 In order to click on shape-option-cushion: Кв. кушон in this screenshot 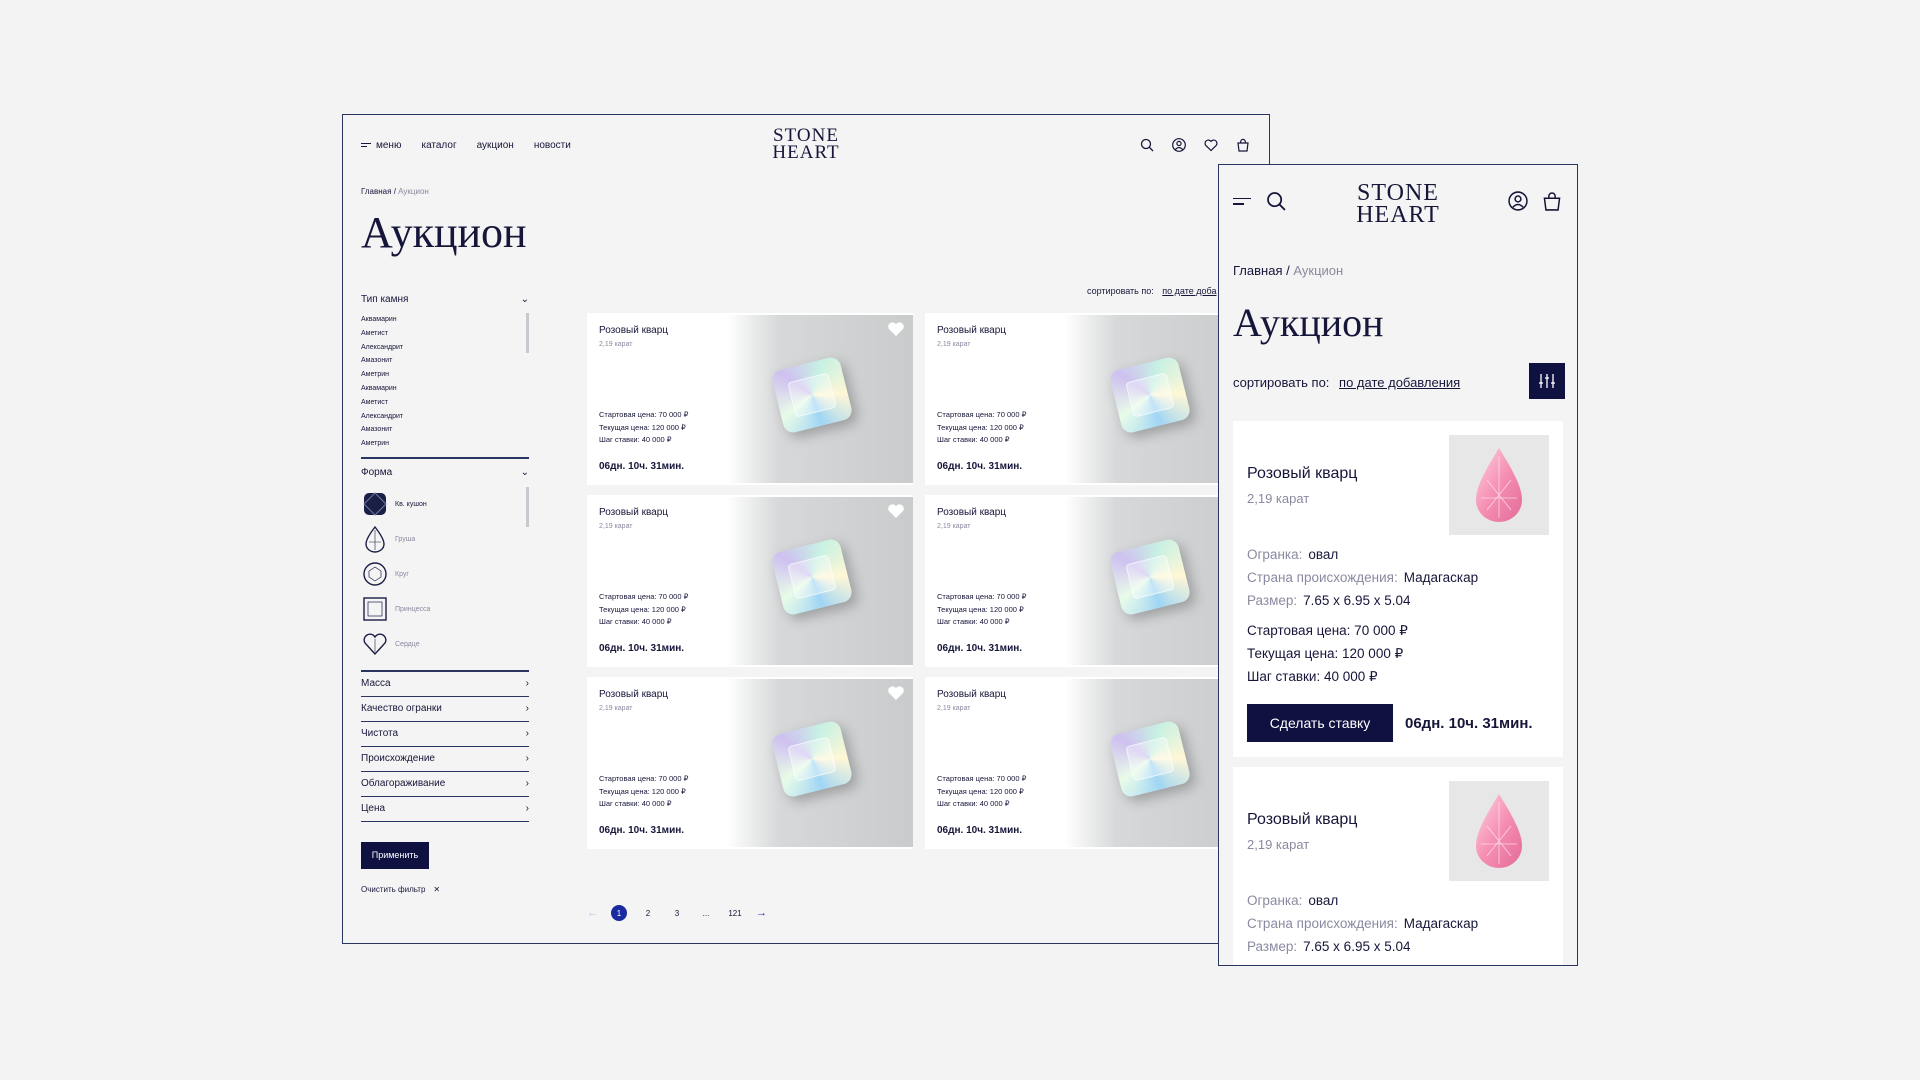, I will do `click(445, 504)`.